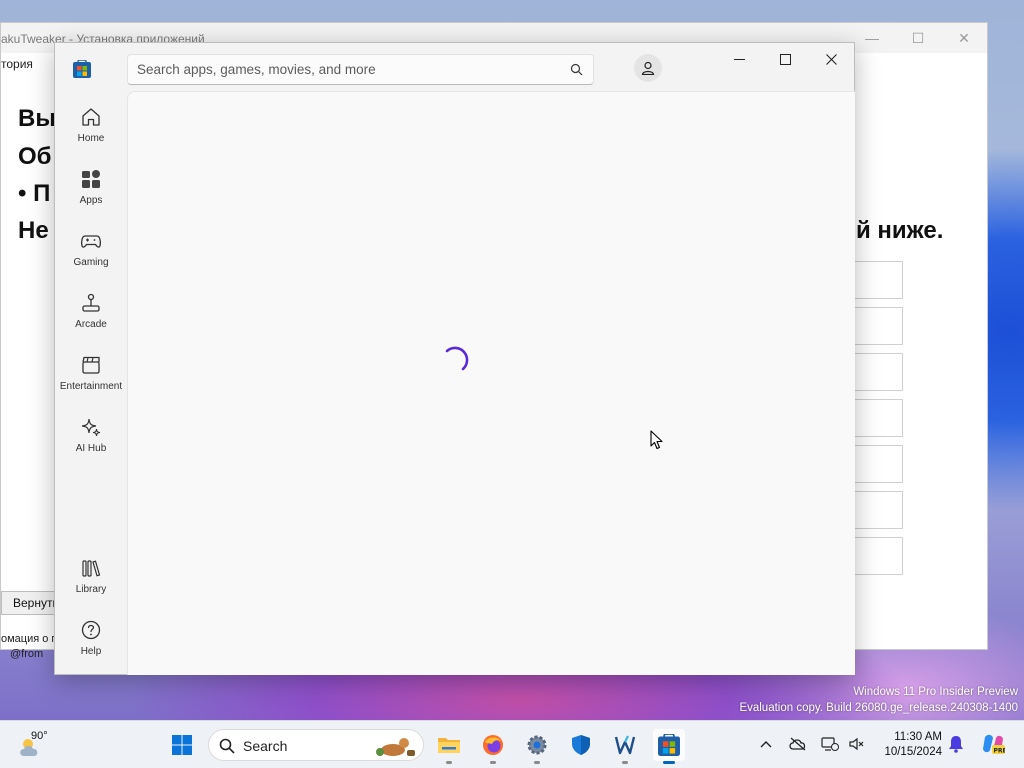 Image resolution: width=1024 pixels, height=768 pixels. I want to click on taskbar-search-icon, so click(227, 746).